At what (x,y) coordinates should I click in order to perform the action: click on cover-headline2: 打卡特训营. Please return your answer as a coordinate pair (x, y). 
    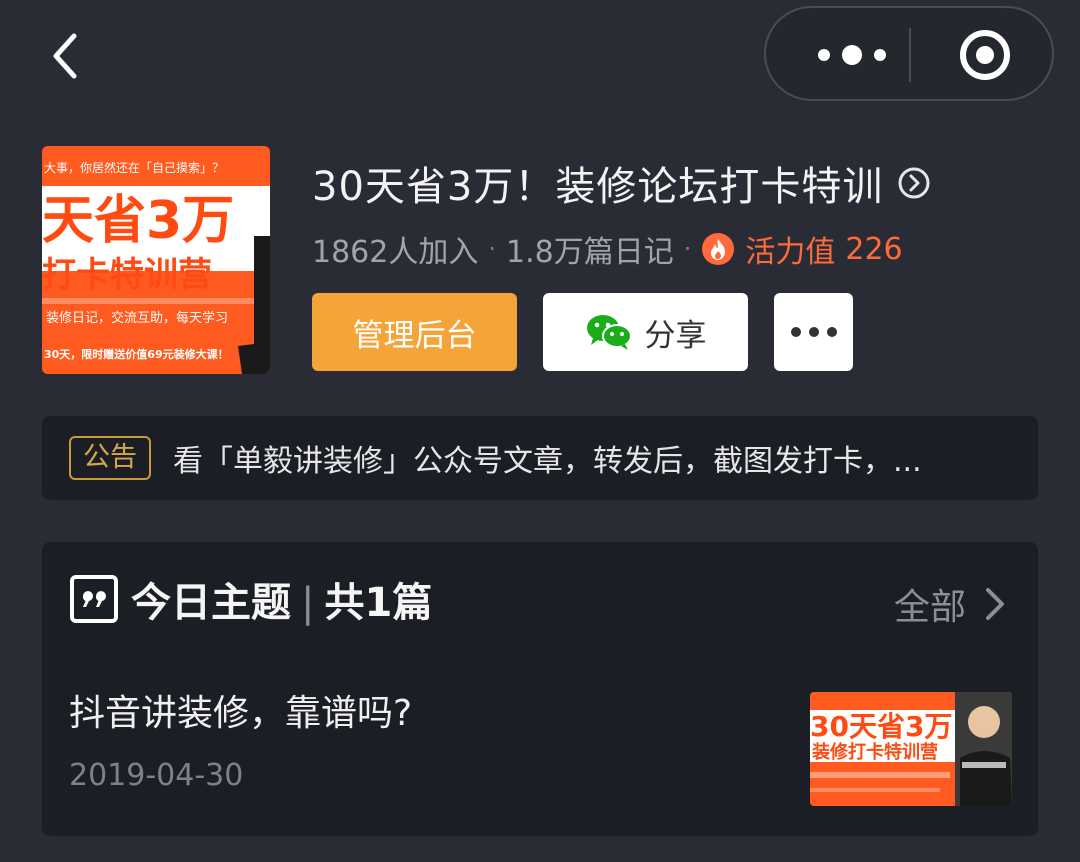
    Looking at the image, I should click on (127, 275).